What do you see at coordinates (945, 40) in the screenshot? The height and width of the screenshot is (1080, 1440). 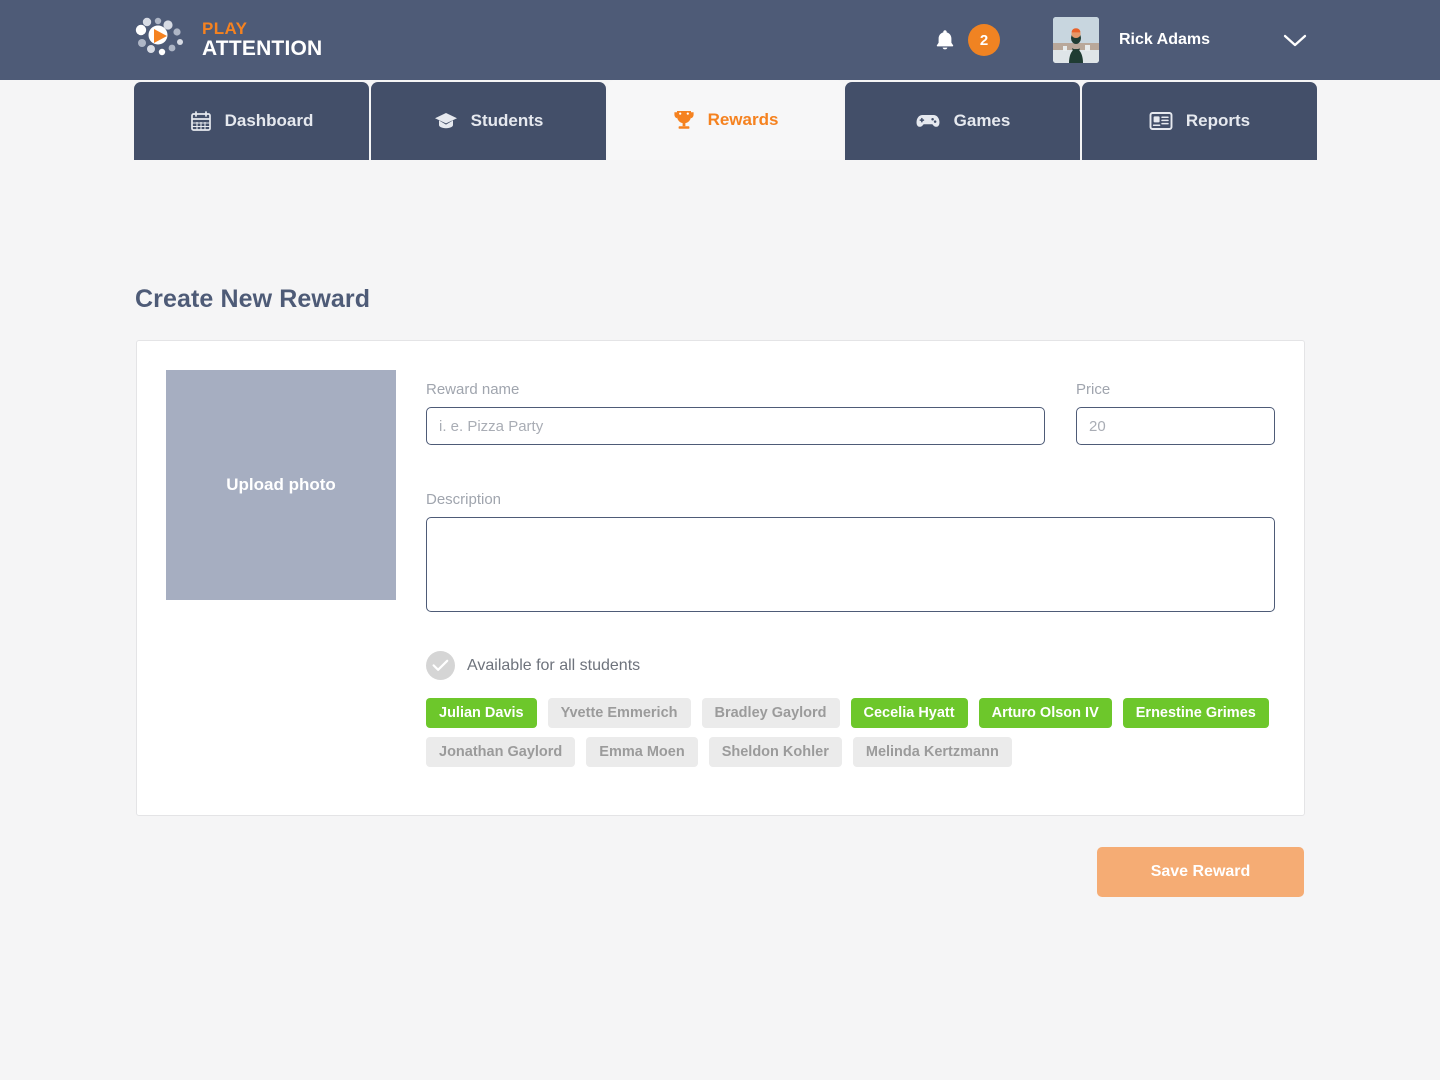 I see `bell-icon` at bounding box center [945, 40].